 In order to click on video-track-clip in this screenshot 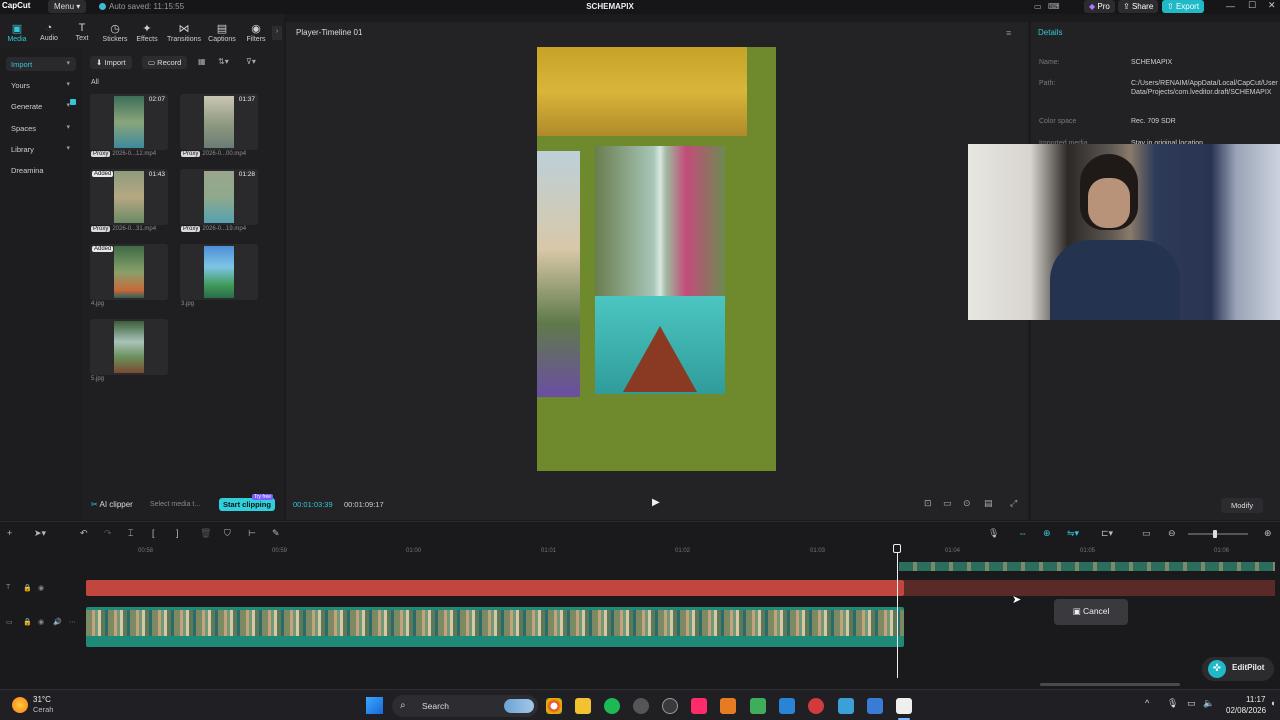, I will do `click(495, 627)`.